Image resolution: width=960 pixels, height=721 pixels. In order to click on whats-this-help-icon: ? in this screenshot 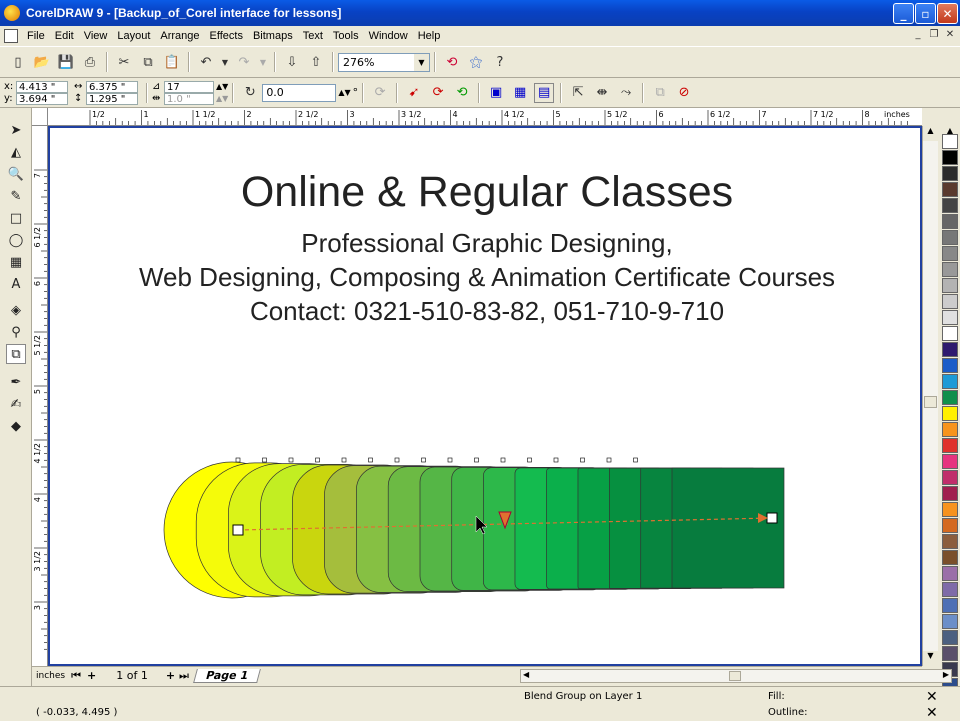, I will do `click(500, 62)`.